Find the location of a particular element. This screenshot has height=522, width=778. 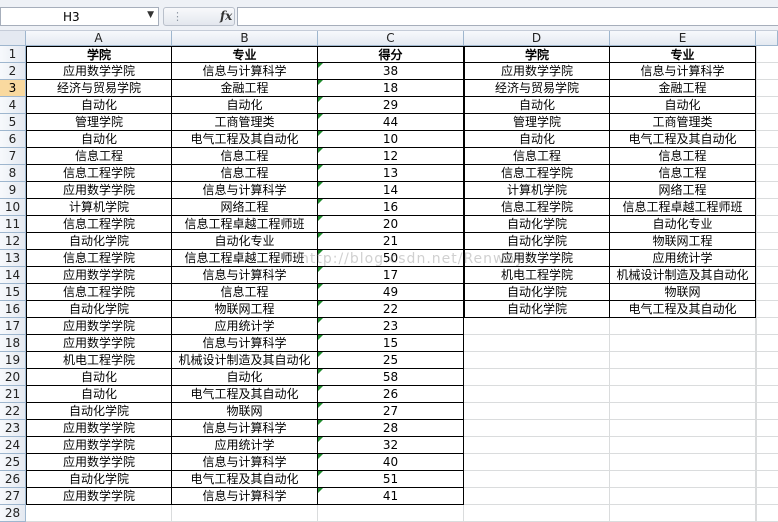

table-cell: 32 is located at coordinates (391, 445).